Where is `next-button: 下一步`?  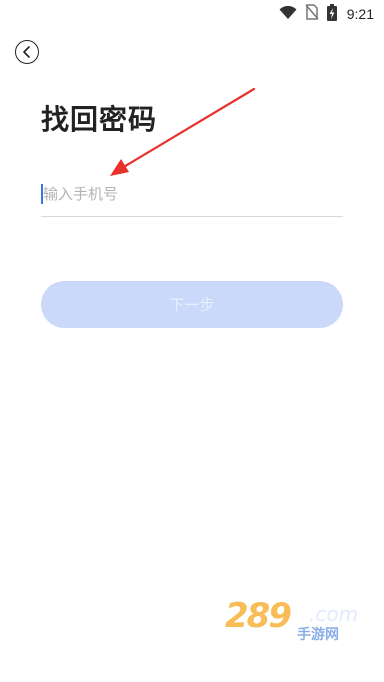 next-button: 下一步 is located at coordinates (192, 304).